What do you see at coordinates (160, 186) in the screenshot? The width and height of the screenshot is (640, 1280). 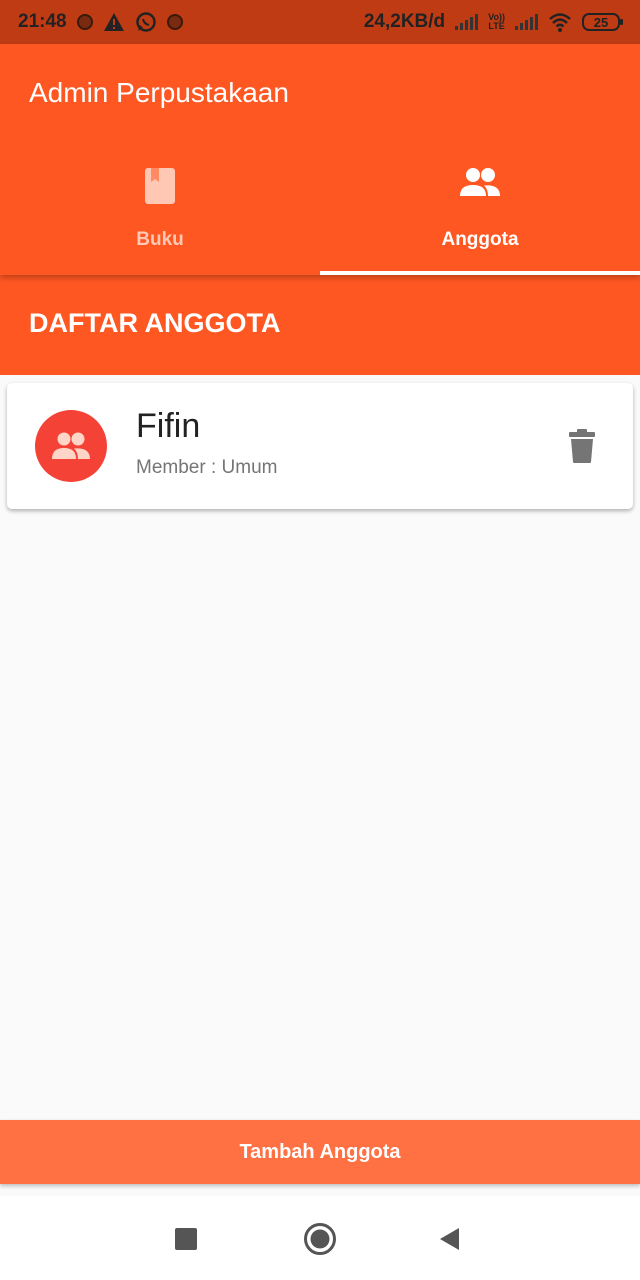 I see `book-icon` at bounding box center [160, 186].